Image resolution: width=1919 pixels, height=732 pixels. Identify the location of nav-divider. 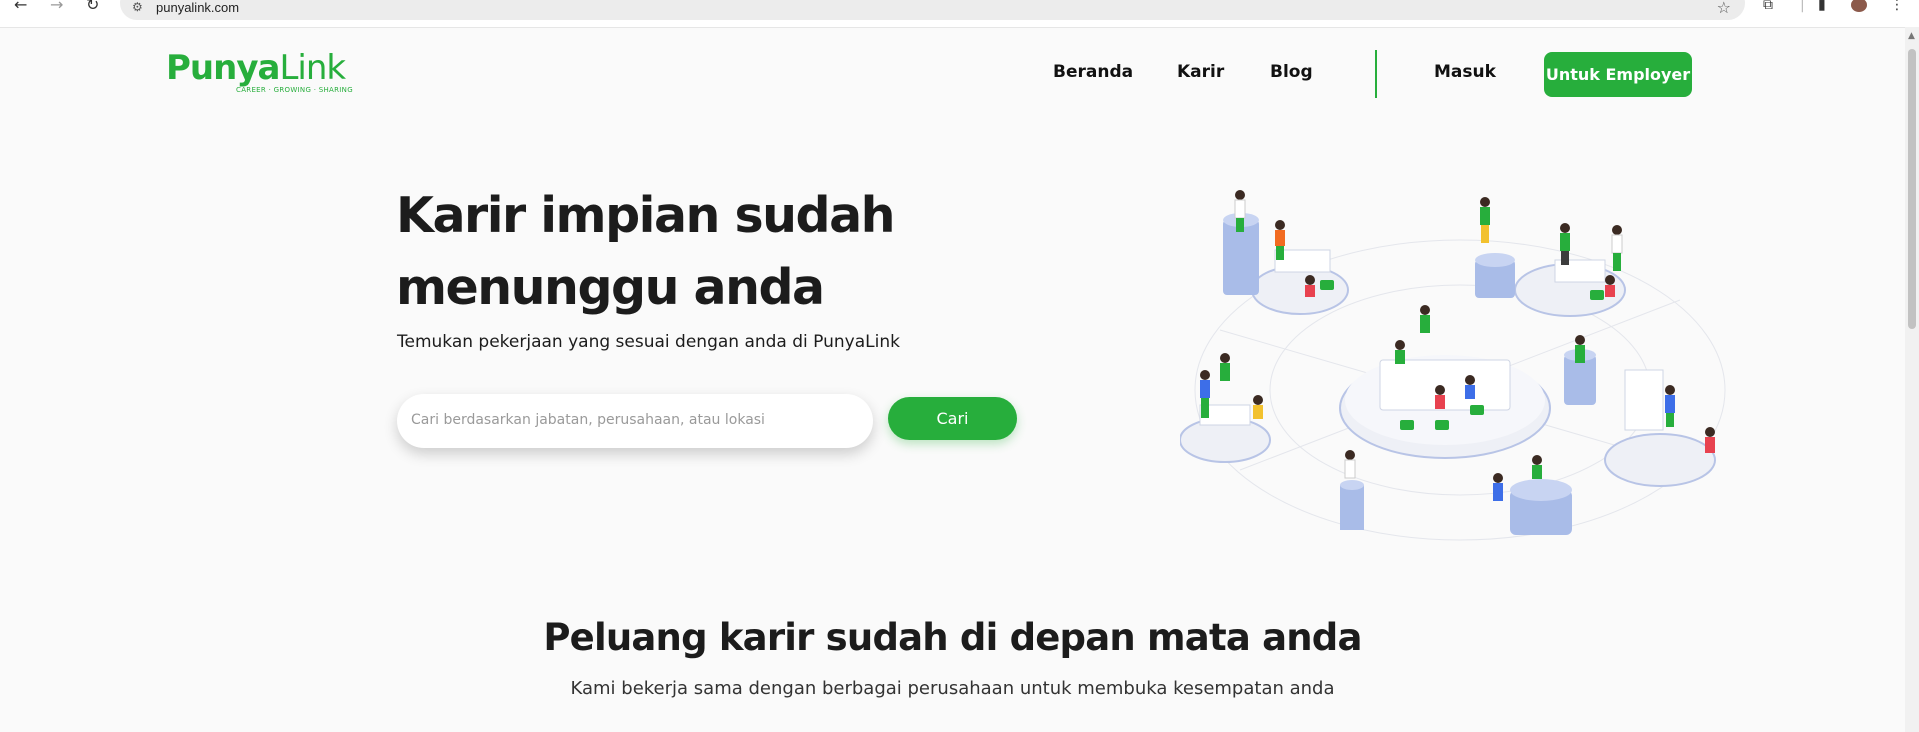
(1376, 74).